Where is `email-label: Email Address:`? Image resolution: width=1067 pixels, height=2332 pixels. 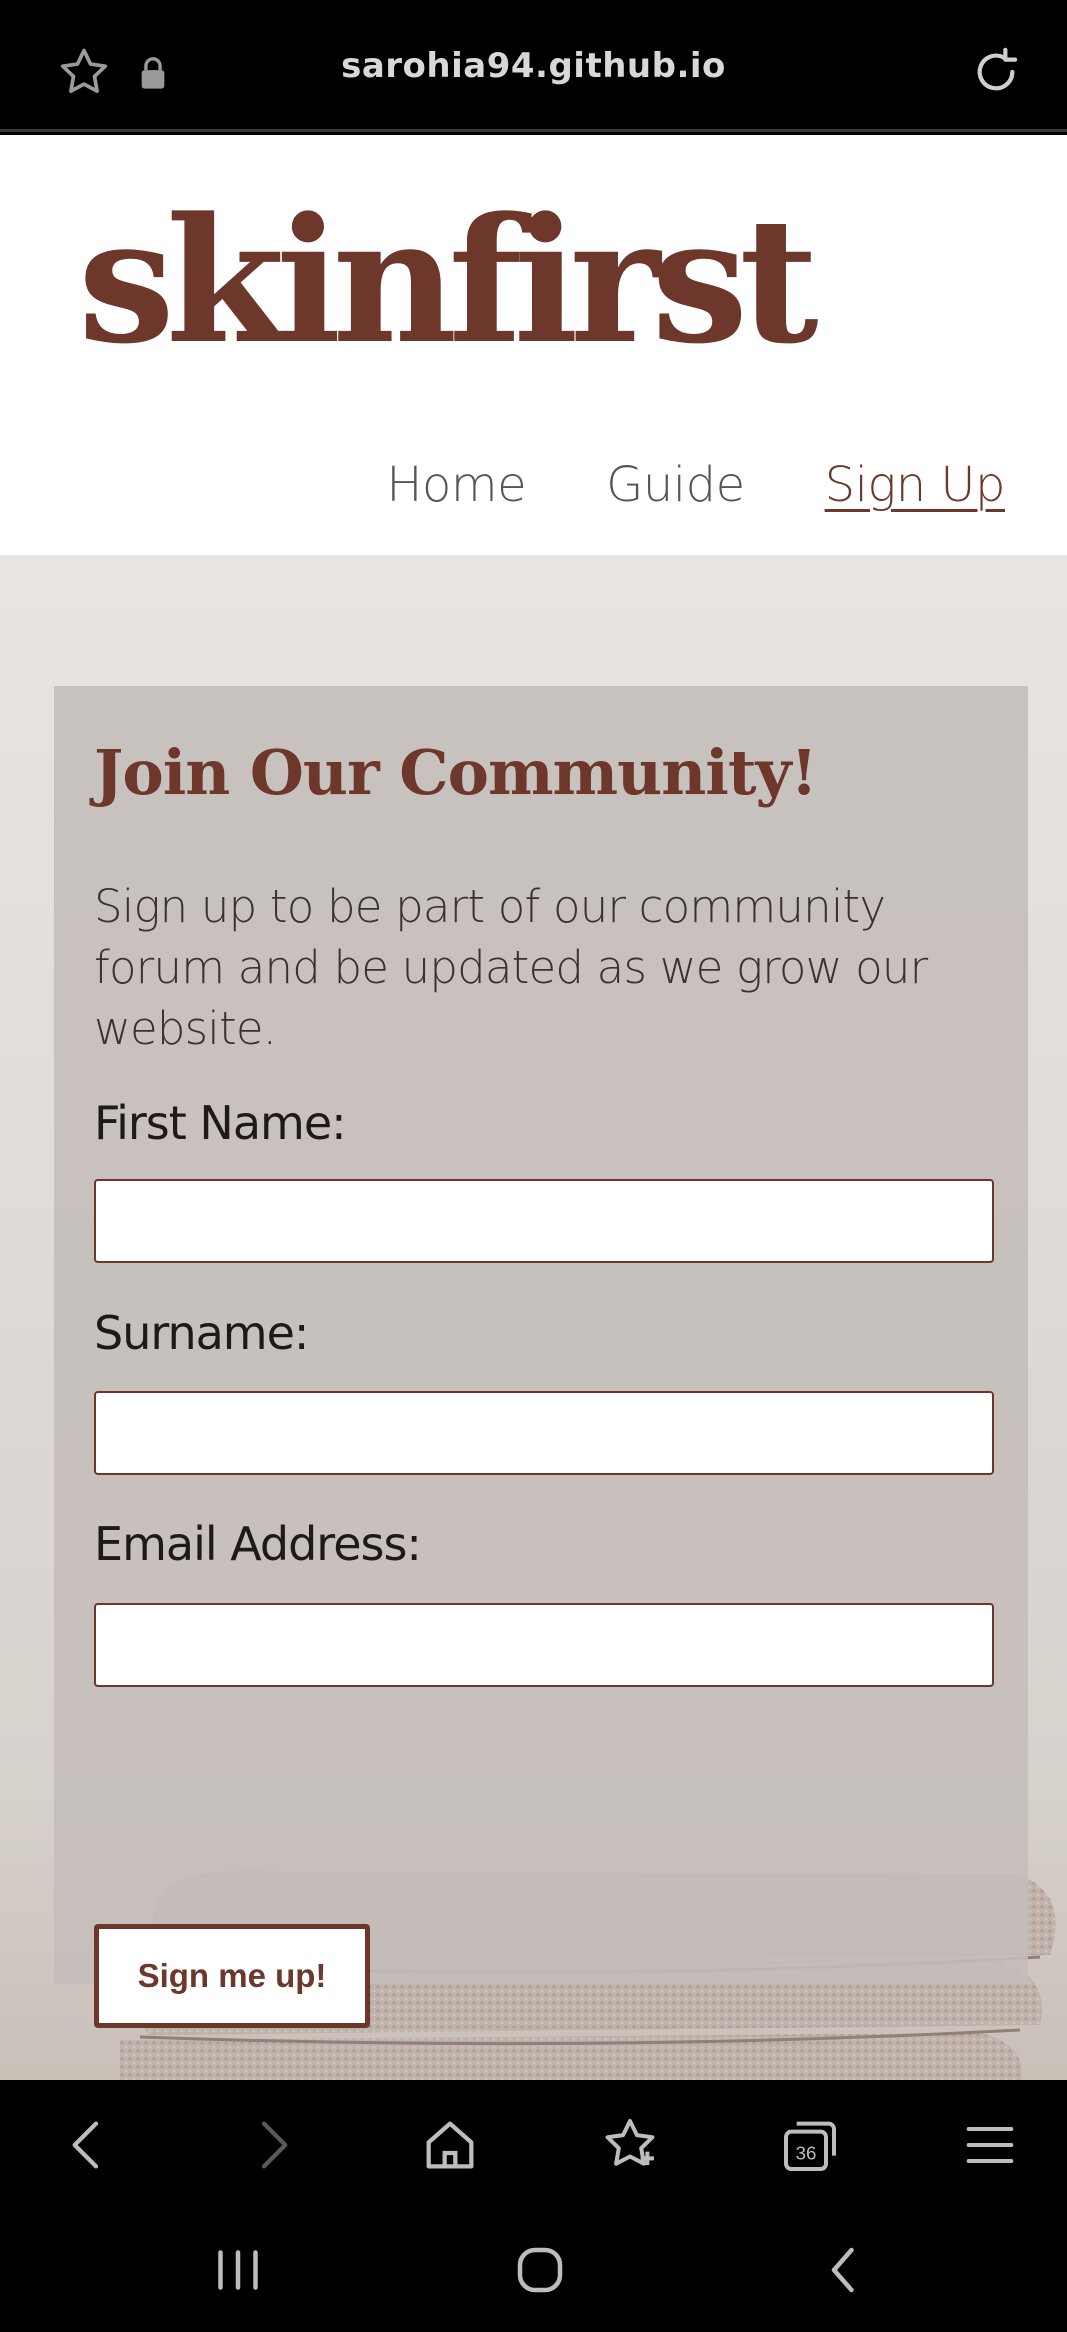
email-label: Email Address: is located at coordinates (258, 1544).